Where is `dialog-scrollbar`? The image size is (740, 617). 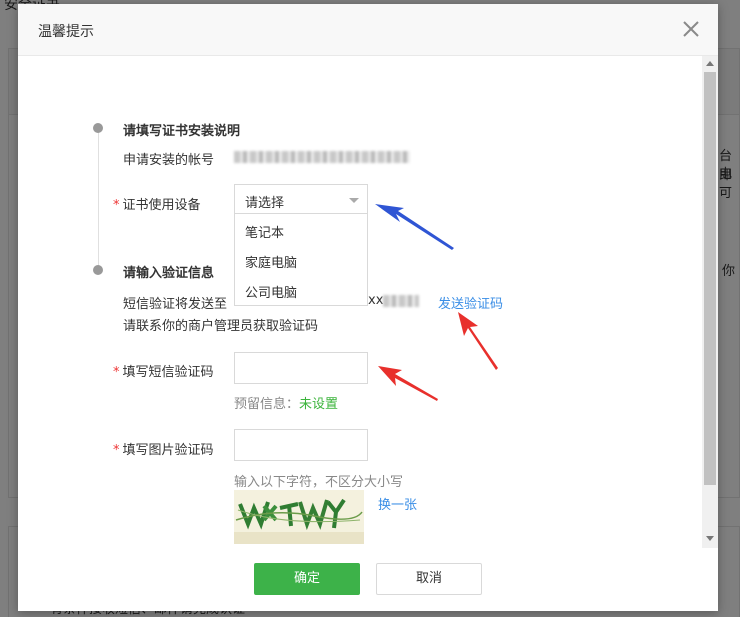
dialog-scrollbar is located at coordinates (710, 302).